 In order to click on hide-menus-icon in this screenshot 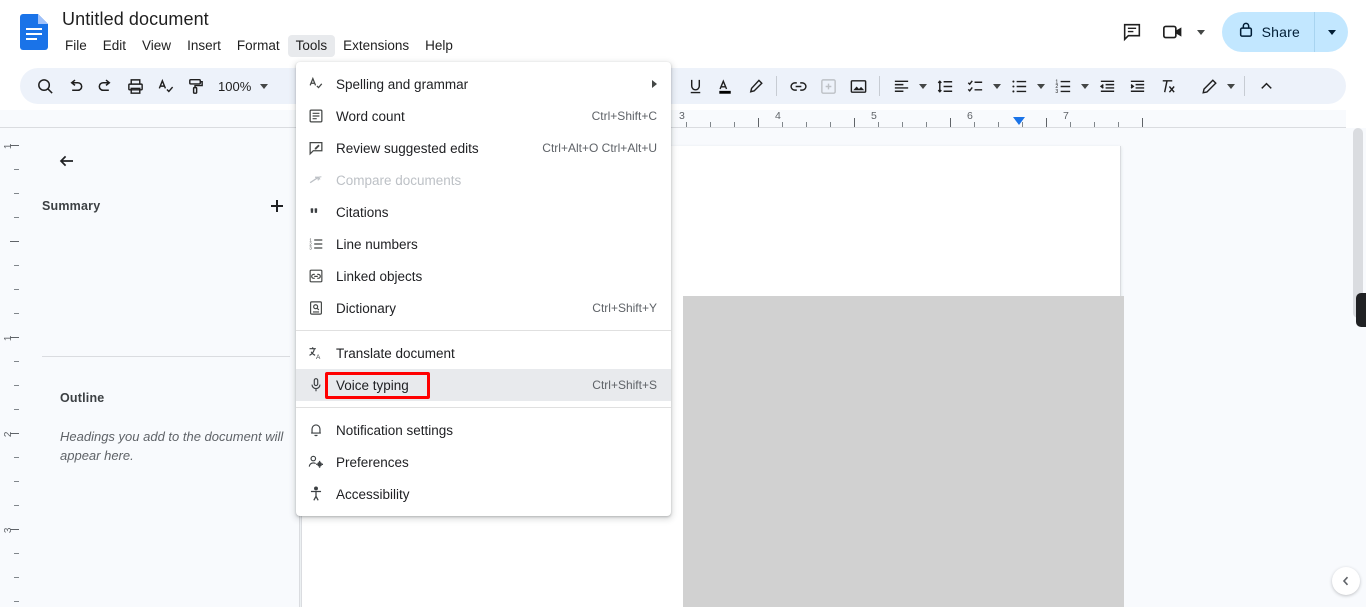, I will do `click(1266, 86)`.